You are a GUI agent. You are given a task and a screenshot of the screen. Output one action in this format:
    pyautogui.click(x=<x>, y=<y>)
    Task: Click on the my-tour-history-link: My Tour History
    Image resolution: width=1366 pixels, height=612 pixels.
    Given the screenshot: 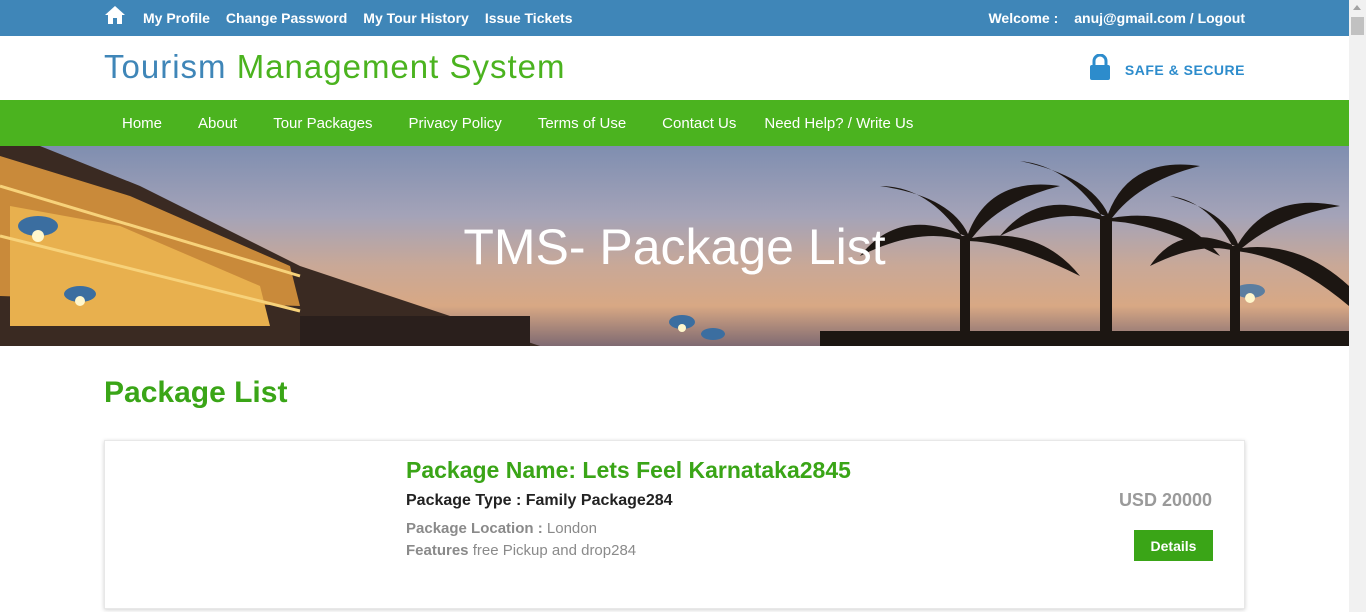 What is the action you would take?
    pyautogui.click(x=416, y=18)
    